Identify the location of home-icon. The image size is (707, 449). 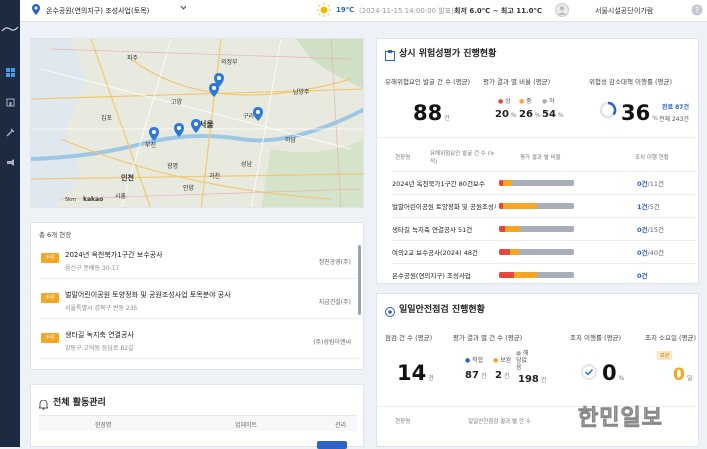
(10, 102).